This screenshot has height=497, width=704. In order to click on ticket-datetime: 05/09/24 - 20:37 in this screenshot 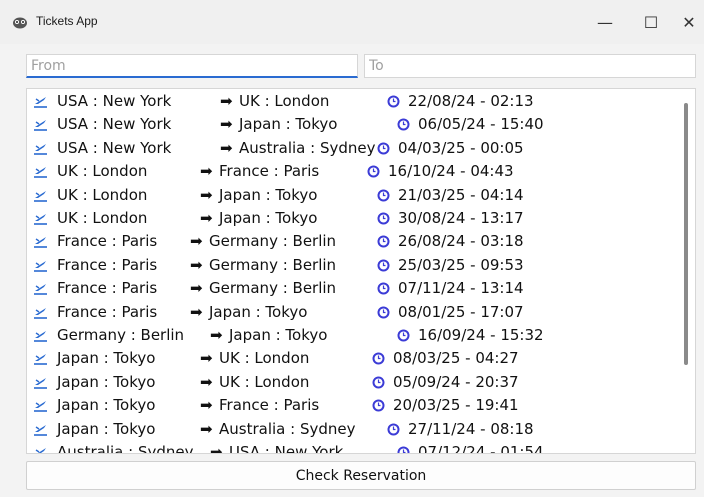, I will do `click(456, 381)`.